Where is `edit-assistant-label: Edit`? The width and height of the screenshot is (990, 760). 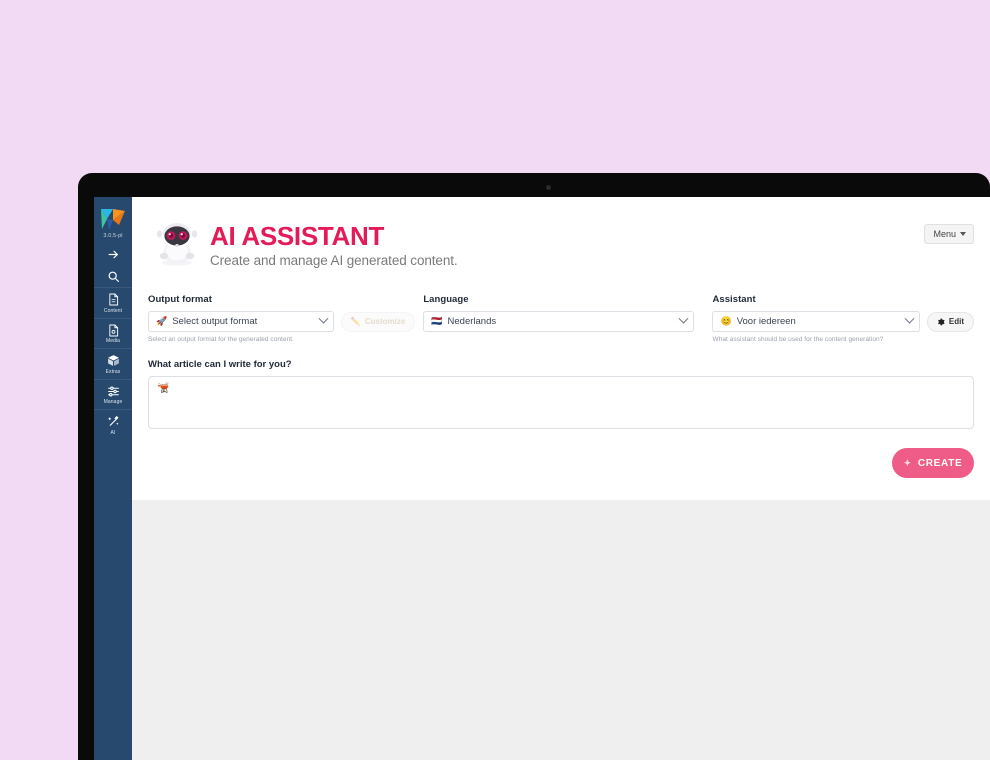 edit-assistant-label: Edit is located at coordinates (956, 322).